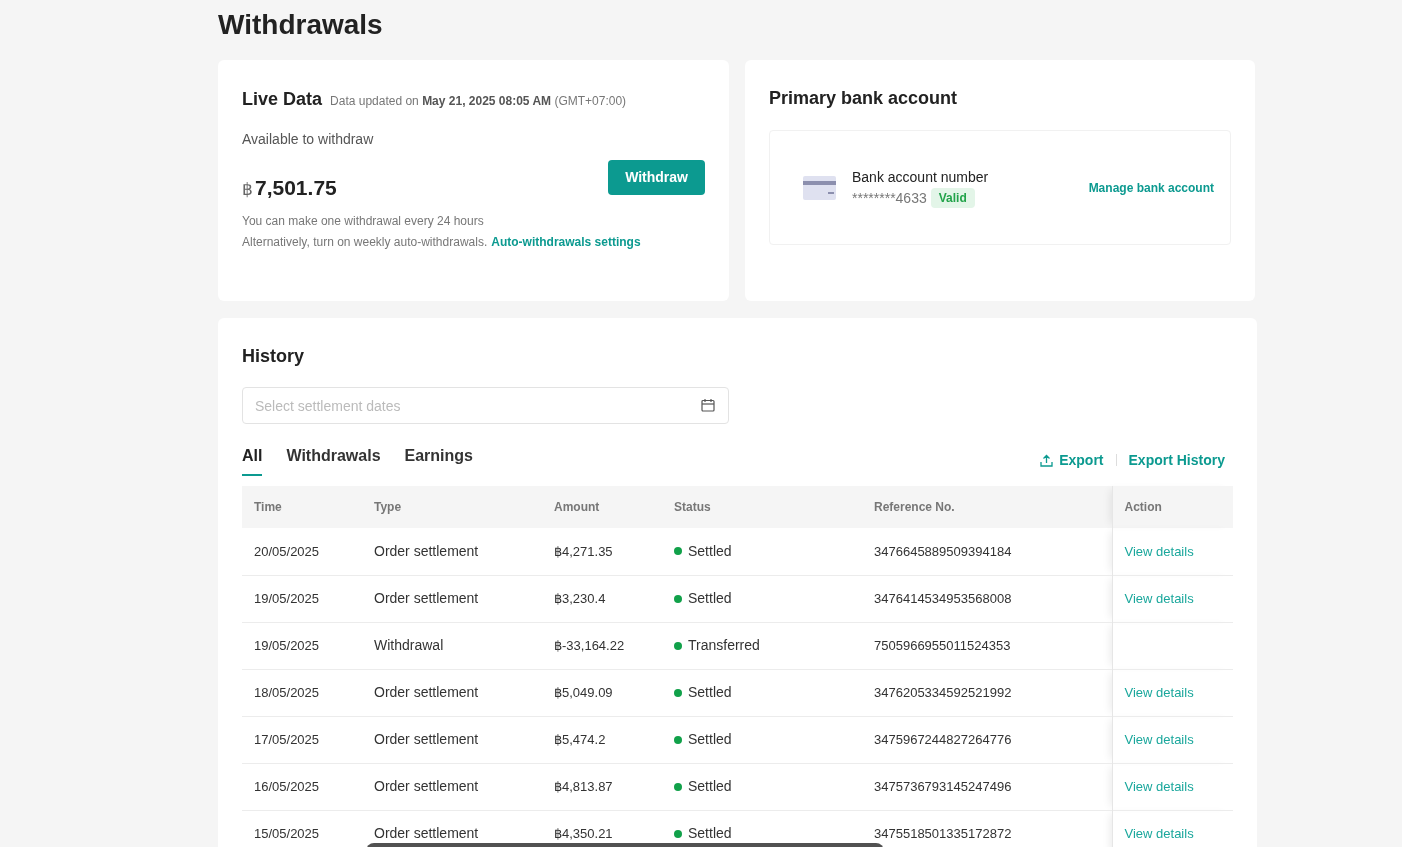 Image resolution: width=1402 pixels, height=847 pixels. What do you see at coordinates (247, 190) in the screenshot?
I see `currency-symbol: ฿` at bounding box center [247, 190].